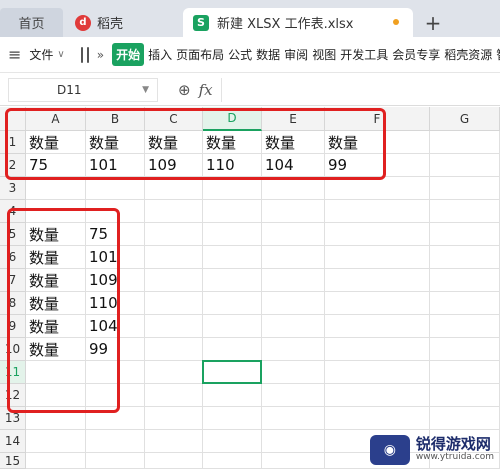 The image size is (500, 469). I want to click on cell-c8, so click(174, 303).